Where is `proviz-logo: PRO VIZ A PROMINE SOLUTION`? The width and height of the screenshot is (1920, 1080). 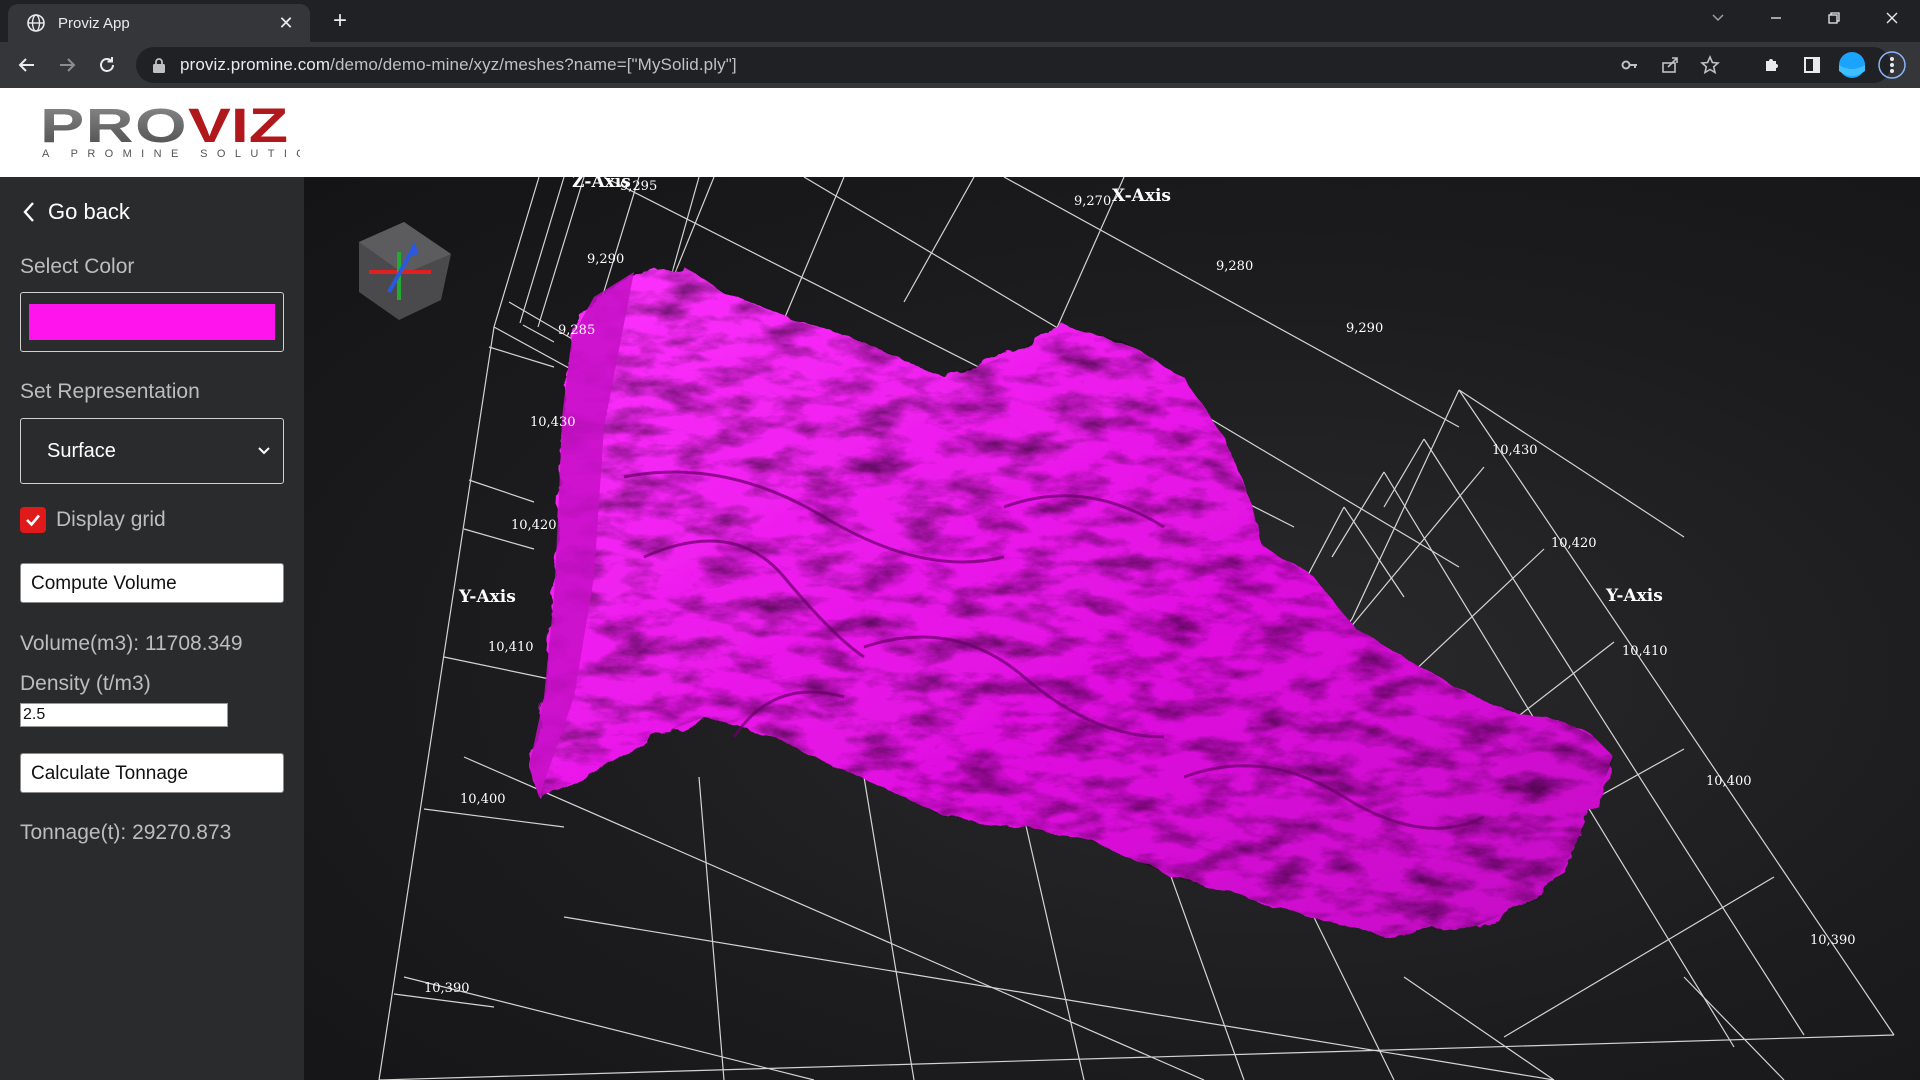
proviz-logo: PRO VIZ A PROMINE SOLUTION is located at coordinates (181, 130).